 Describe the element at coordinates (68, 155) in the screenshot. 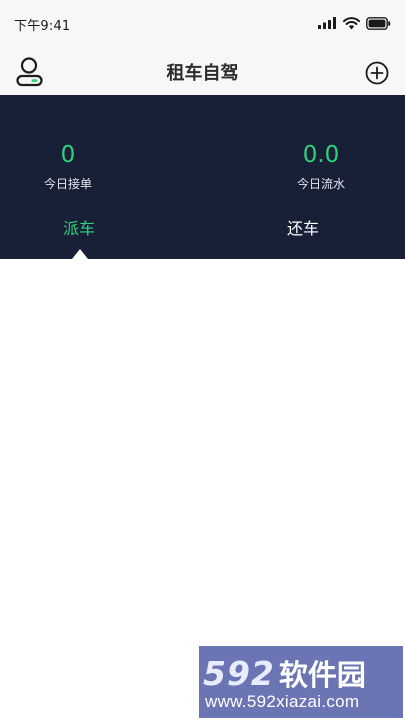

I see `stat-value: 0` at that location.